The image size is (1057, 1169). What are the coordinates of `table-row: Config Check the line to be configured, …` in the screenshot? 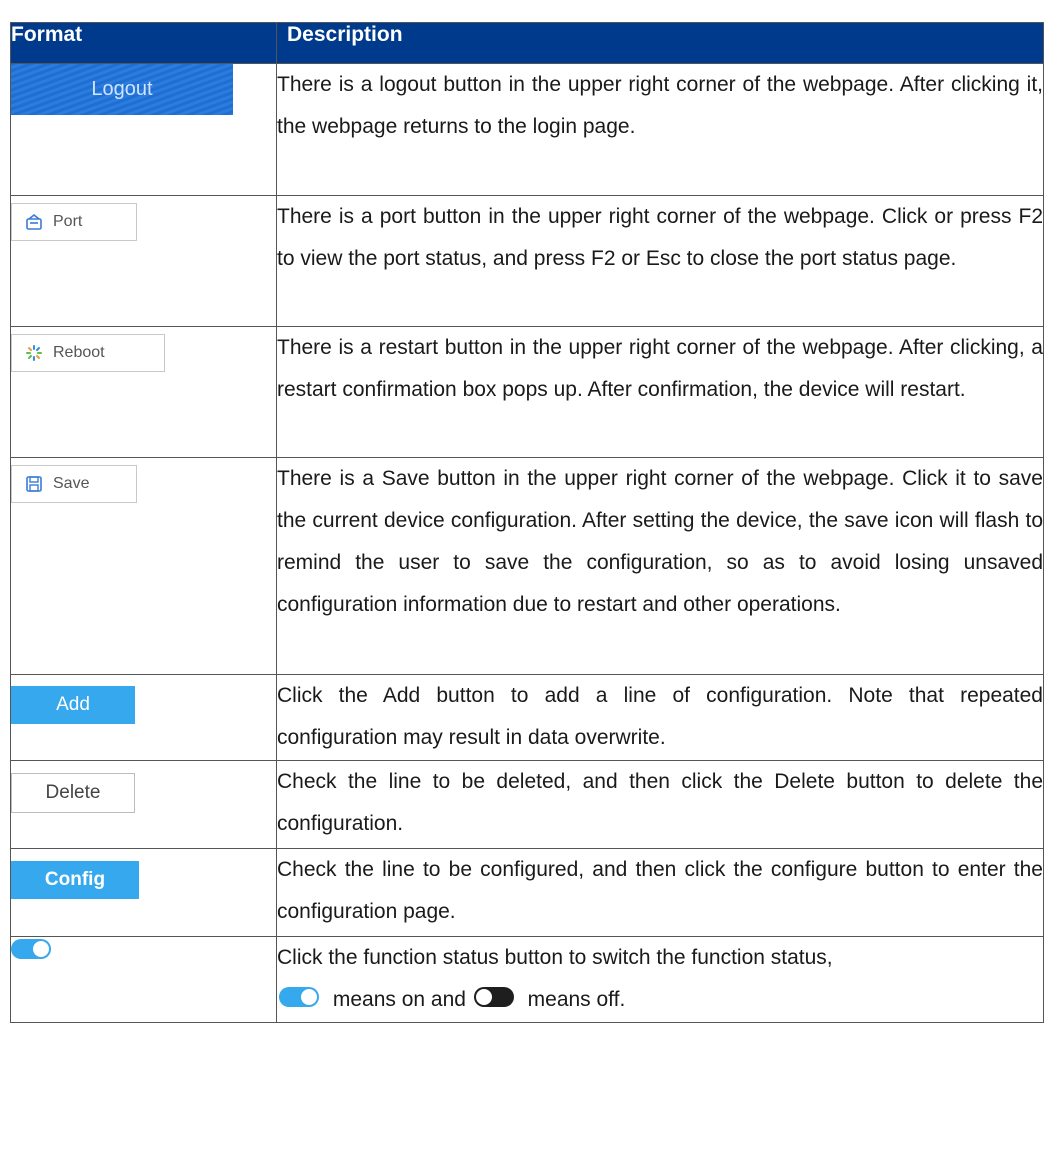 It's located at (527, 892).